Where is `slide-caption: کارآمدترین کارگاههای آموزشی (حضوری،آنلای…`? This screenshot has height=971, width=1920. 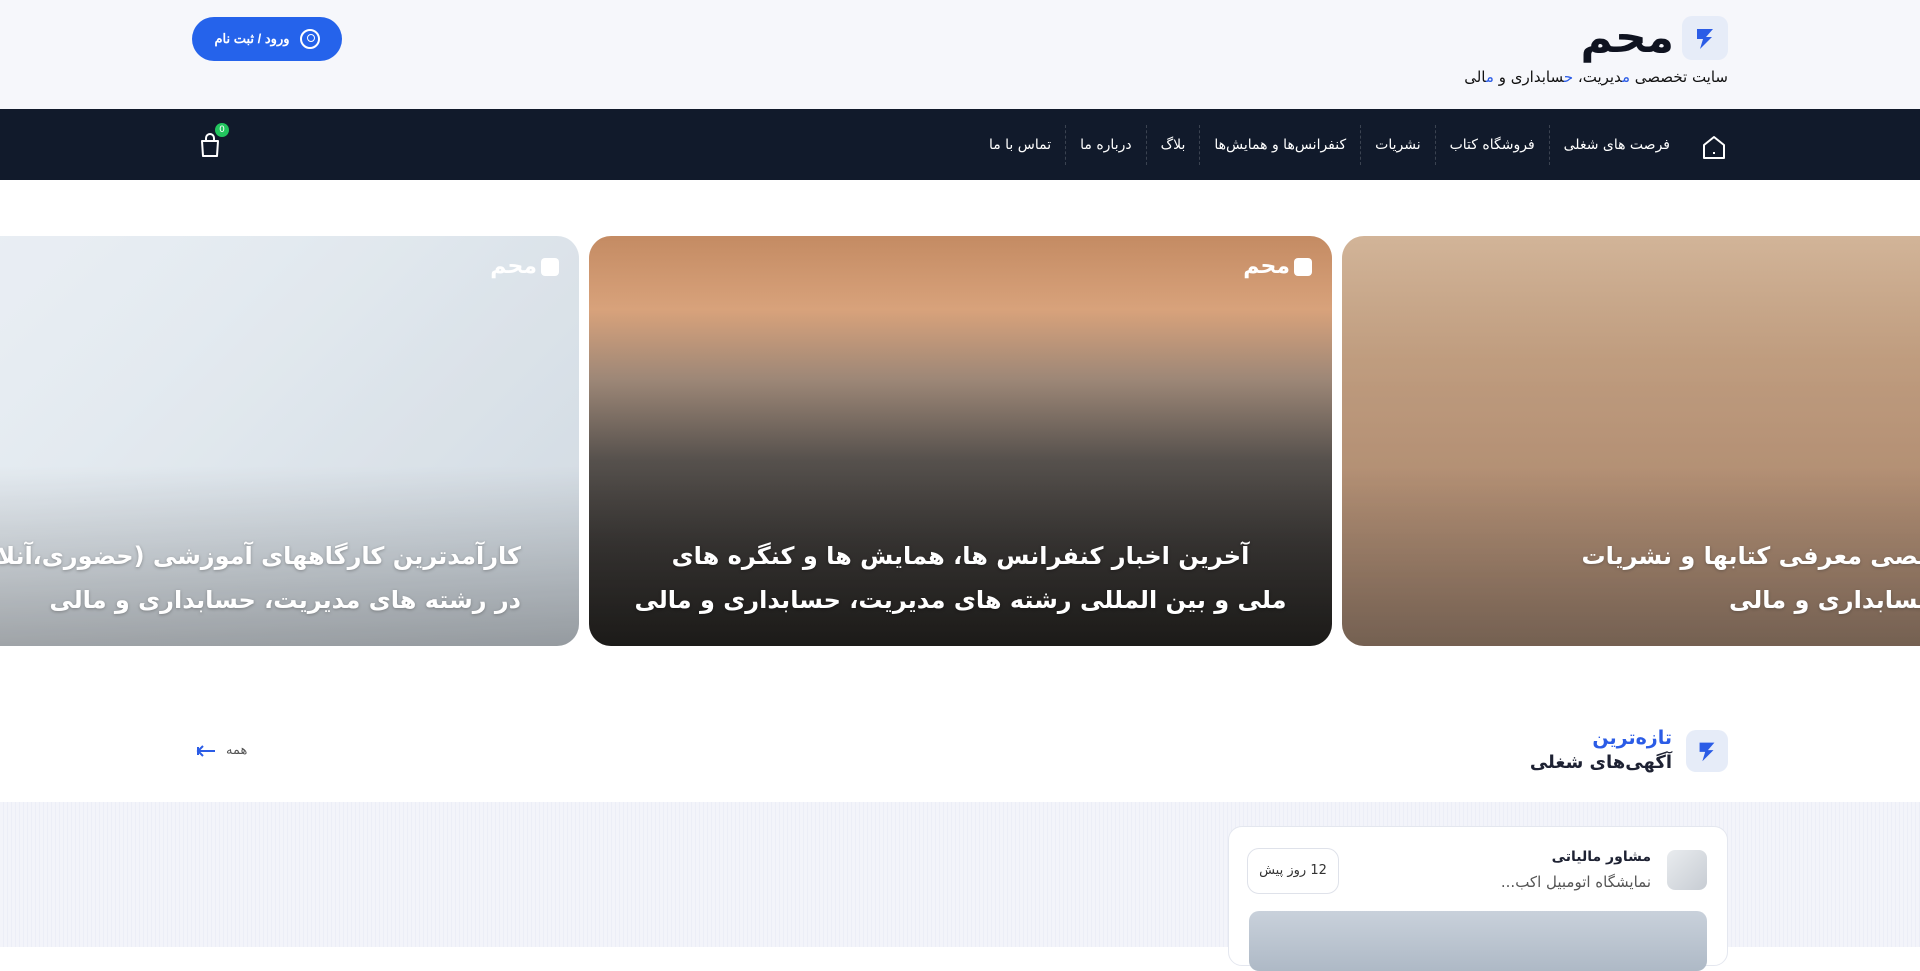
slide-caption: کارآمدترین کارگاههای آموزشی (حضوری،آنلای… is located at coordinates (260, 578).